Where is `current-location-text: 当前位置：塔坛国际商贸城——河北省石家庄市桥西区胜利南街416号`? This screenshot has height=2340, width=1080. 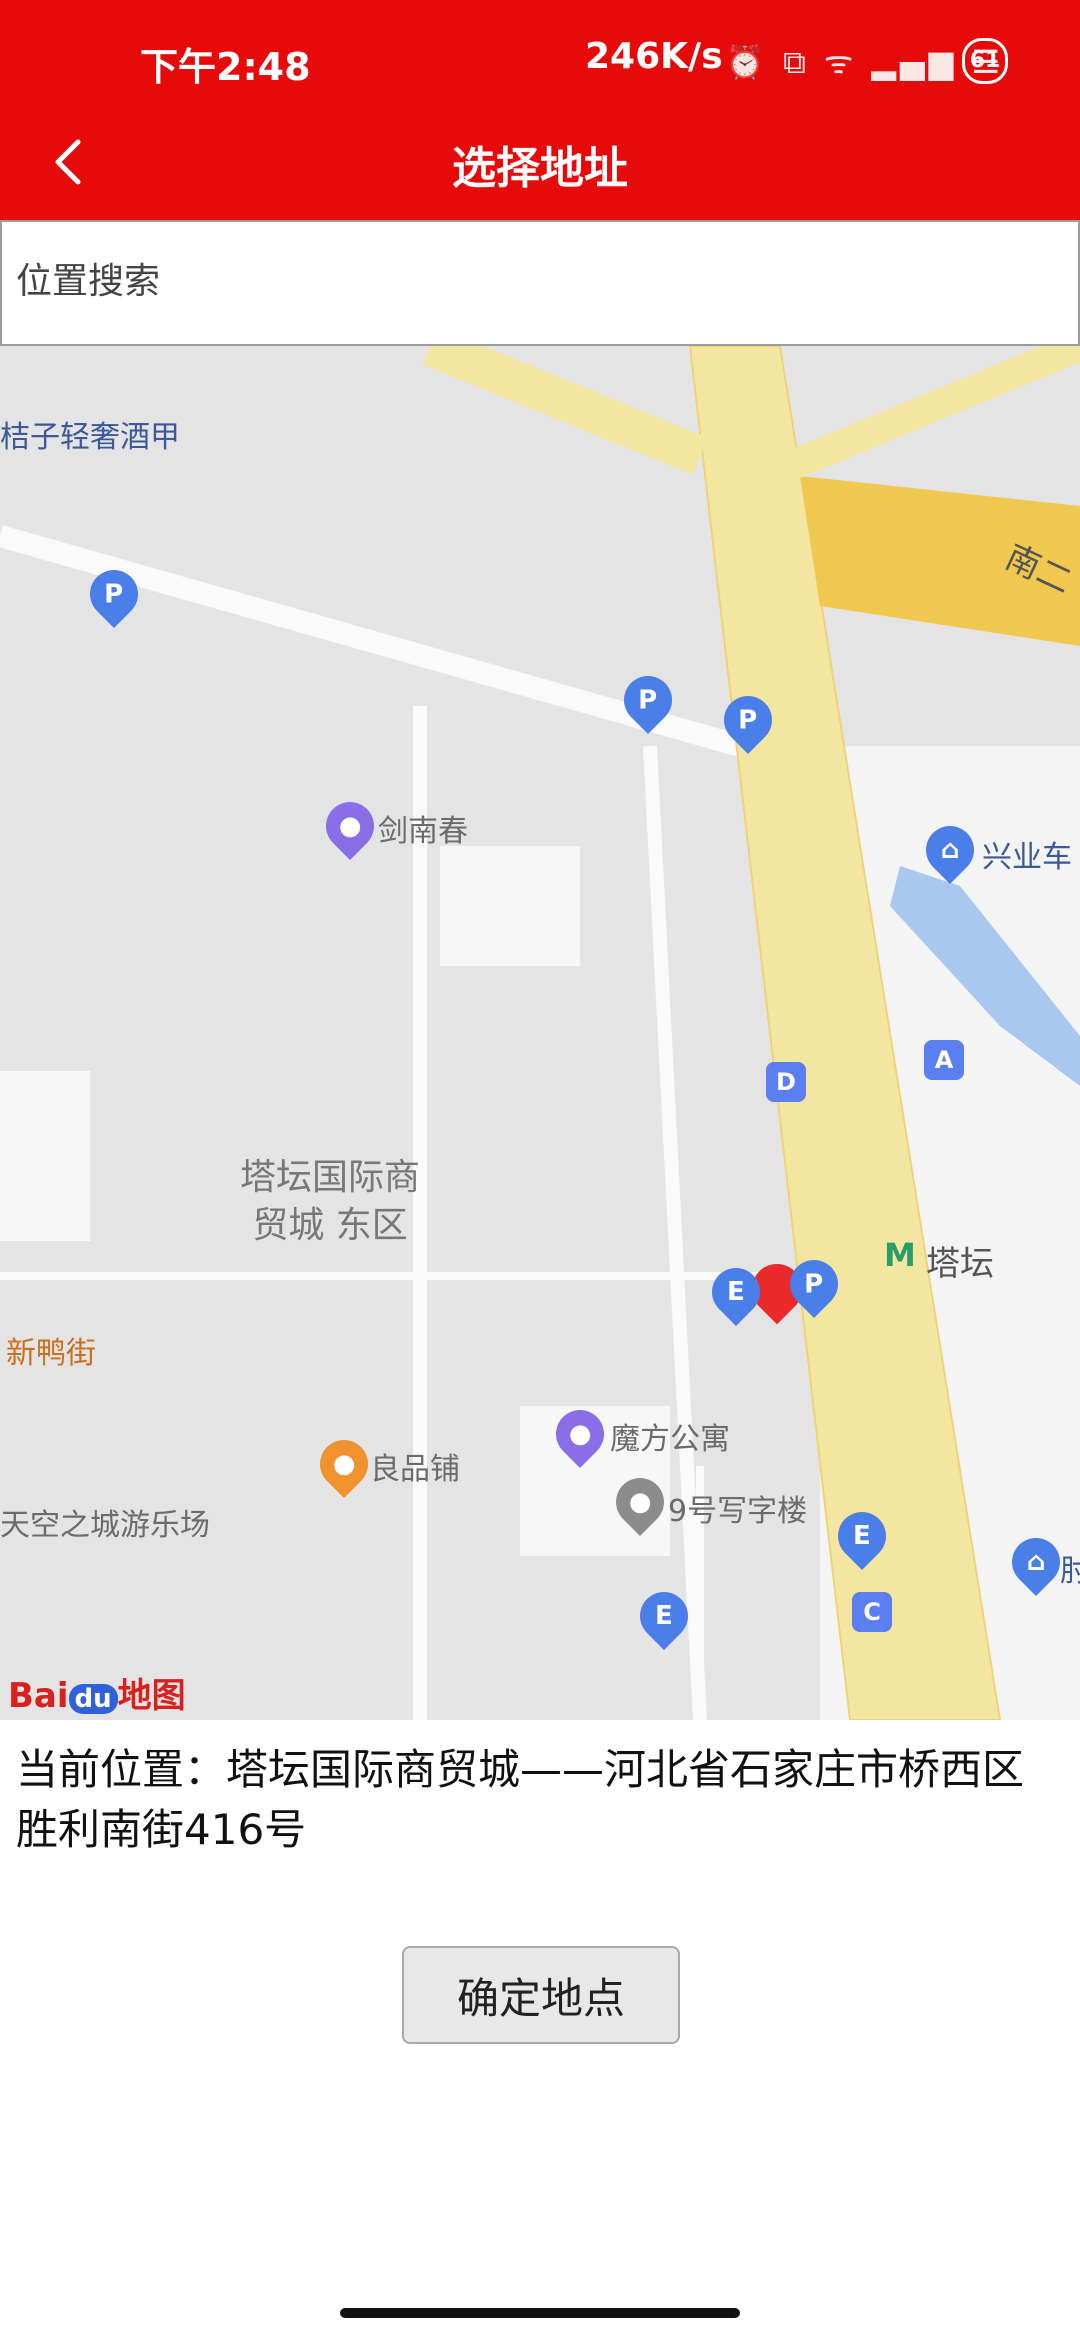 current-location-text: 当前位置：塔坛国际商贸城——河北省石家庄市桥西区胜利南街416号 is located at coordinates (541, 1800).